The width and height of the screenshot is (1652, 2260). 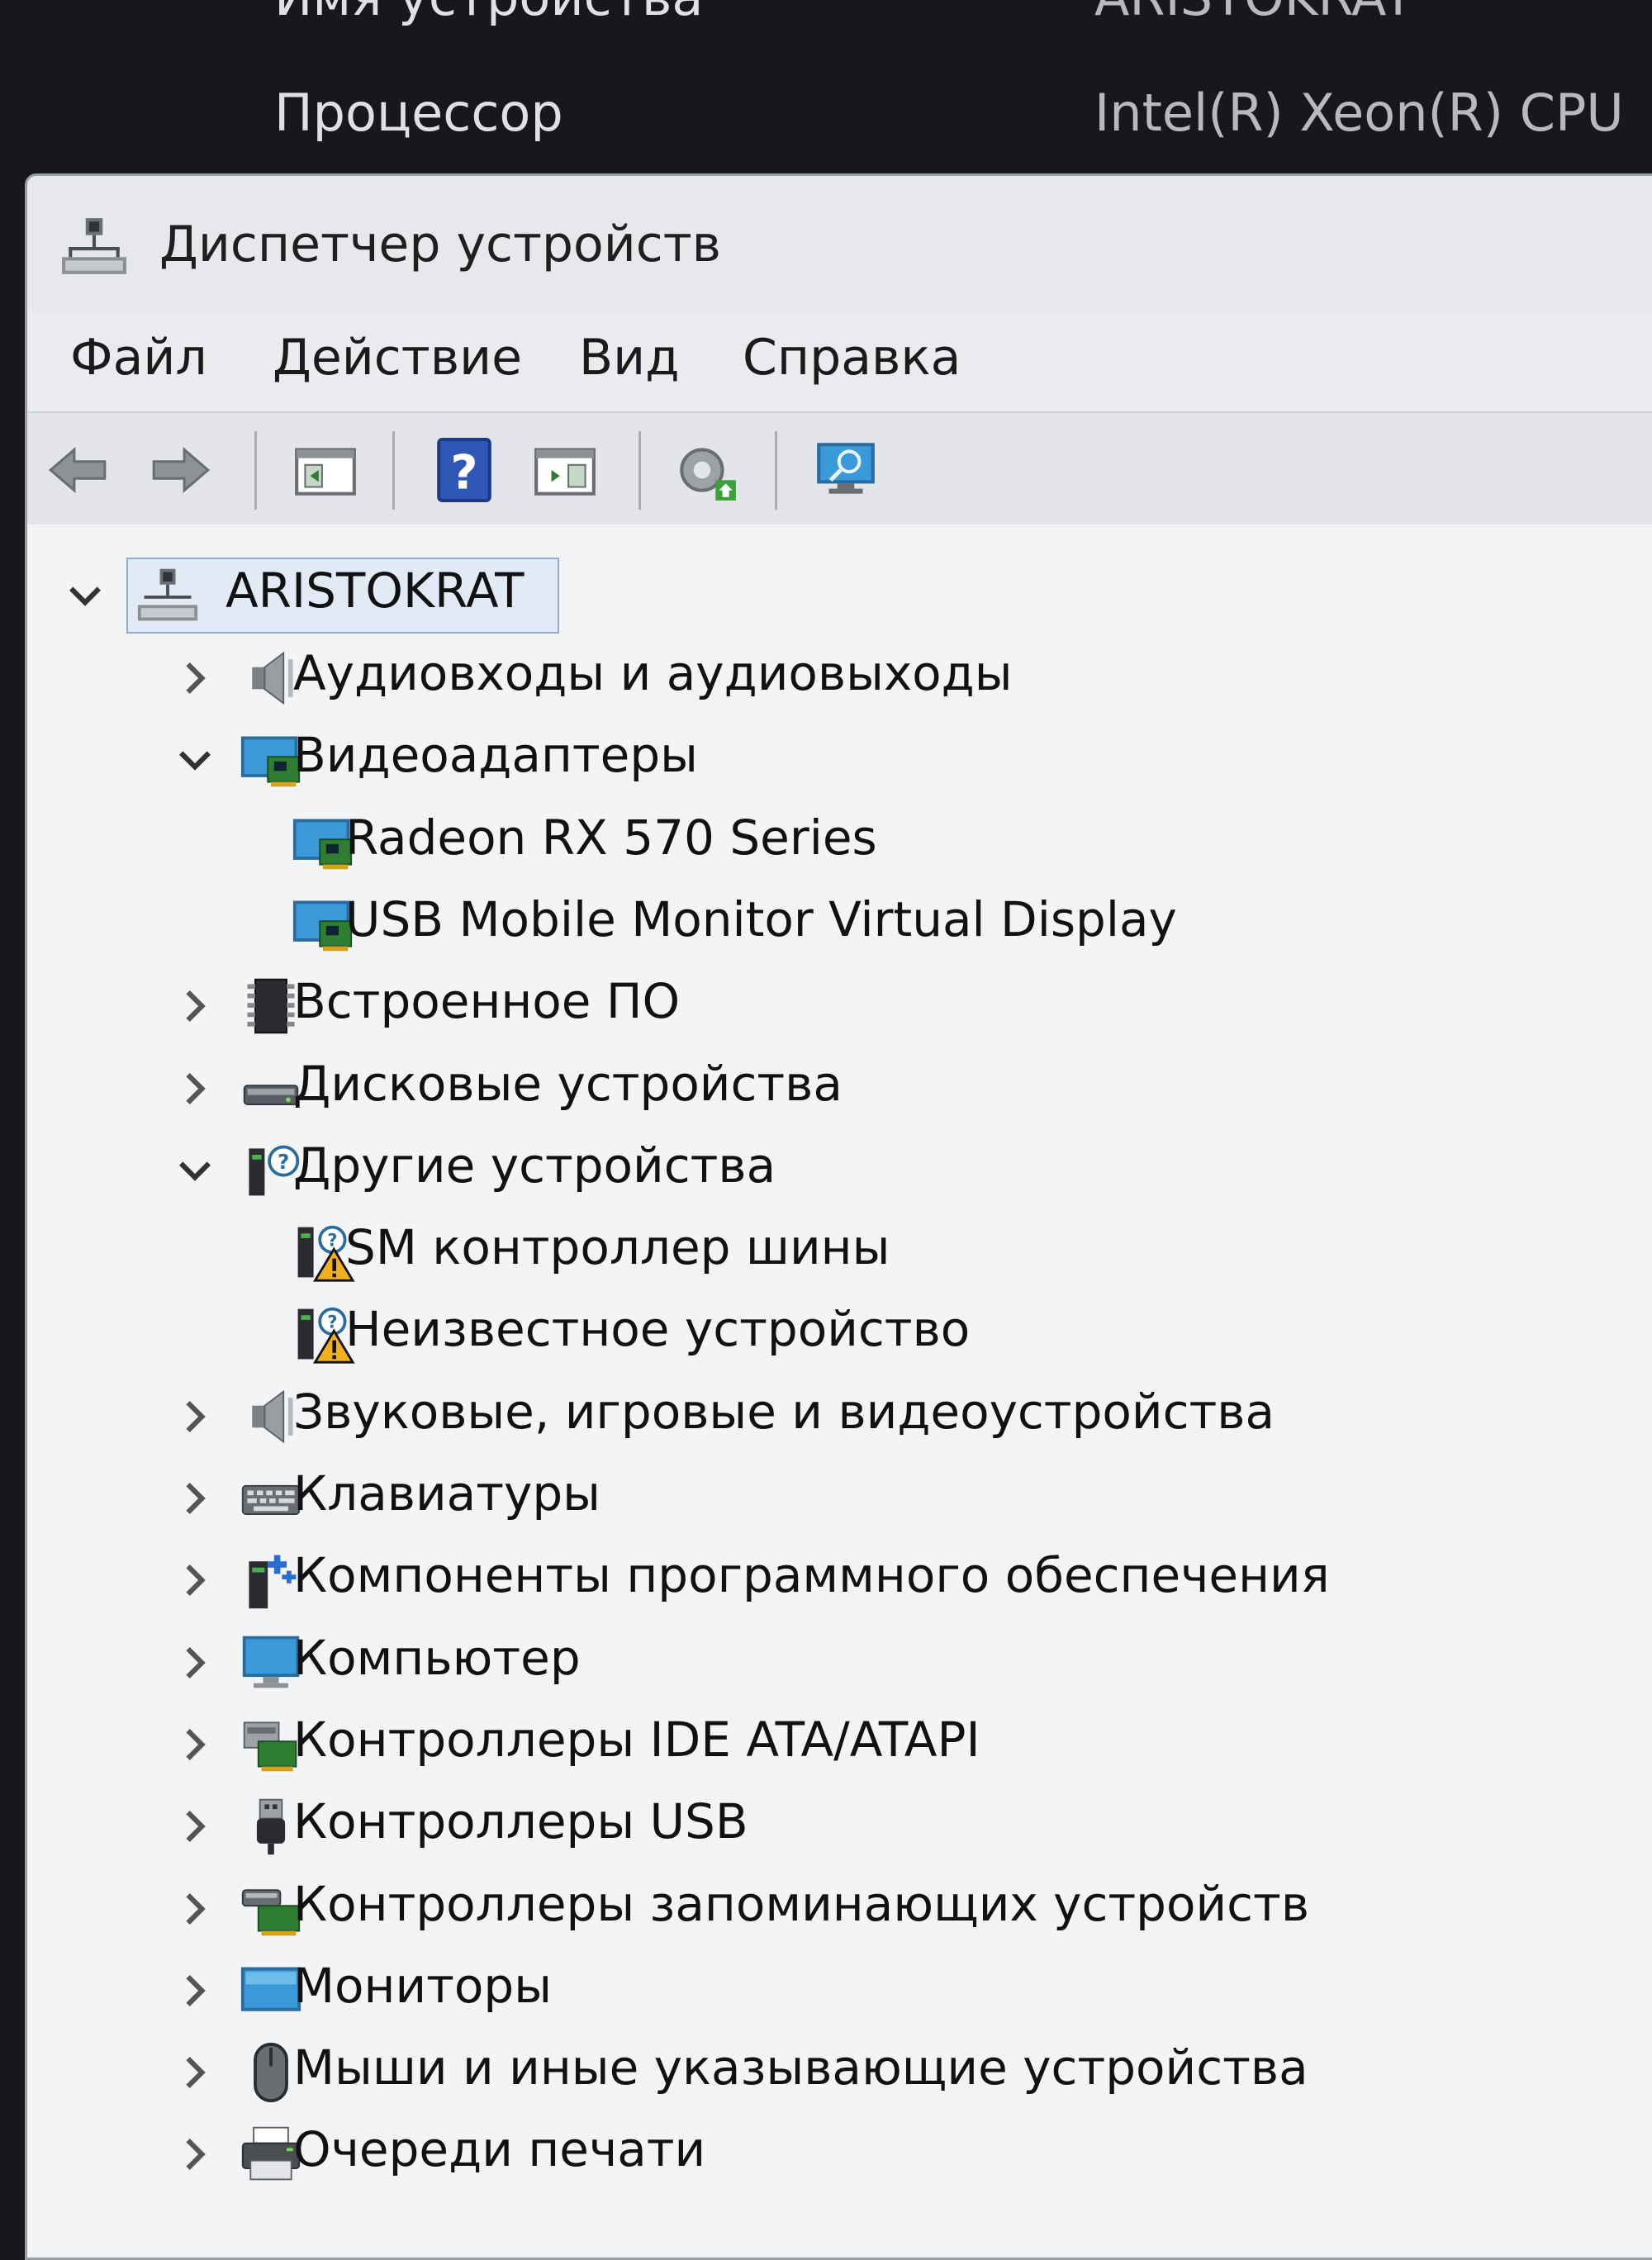 I want to click on tree-category: Очереди печати, so click(x=812, y=2153).